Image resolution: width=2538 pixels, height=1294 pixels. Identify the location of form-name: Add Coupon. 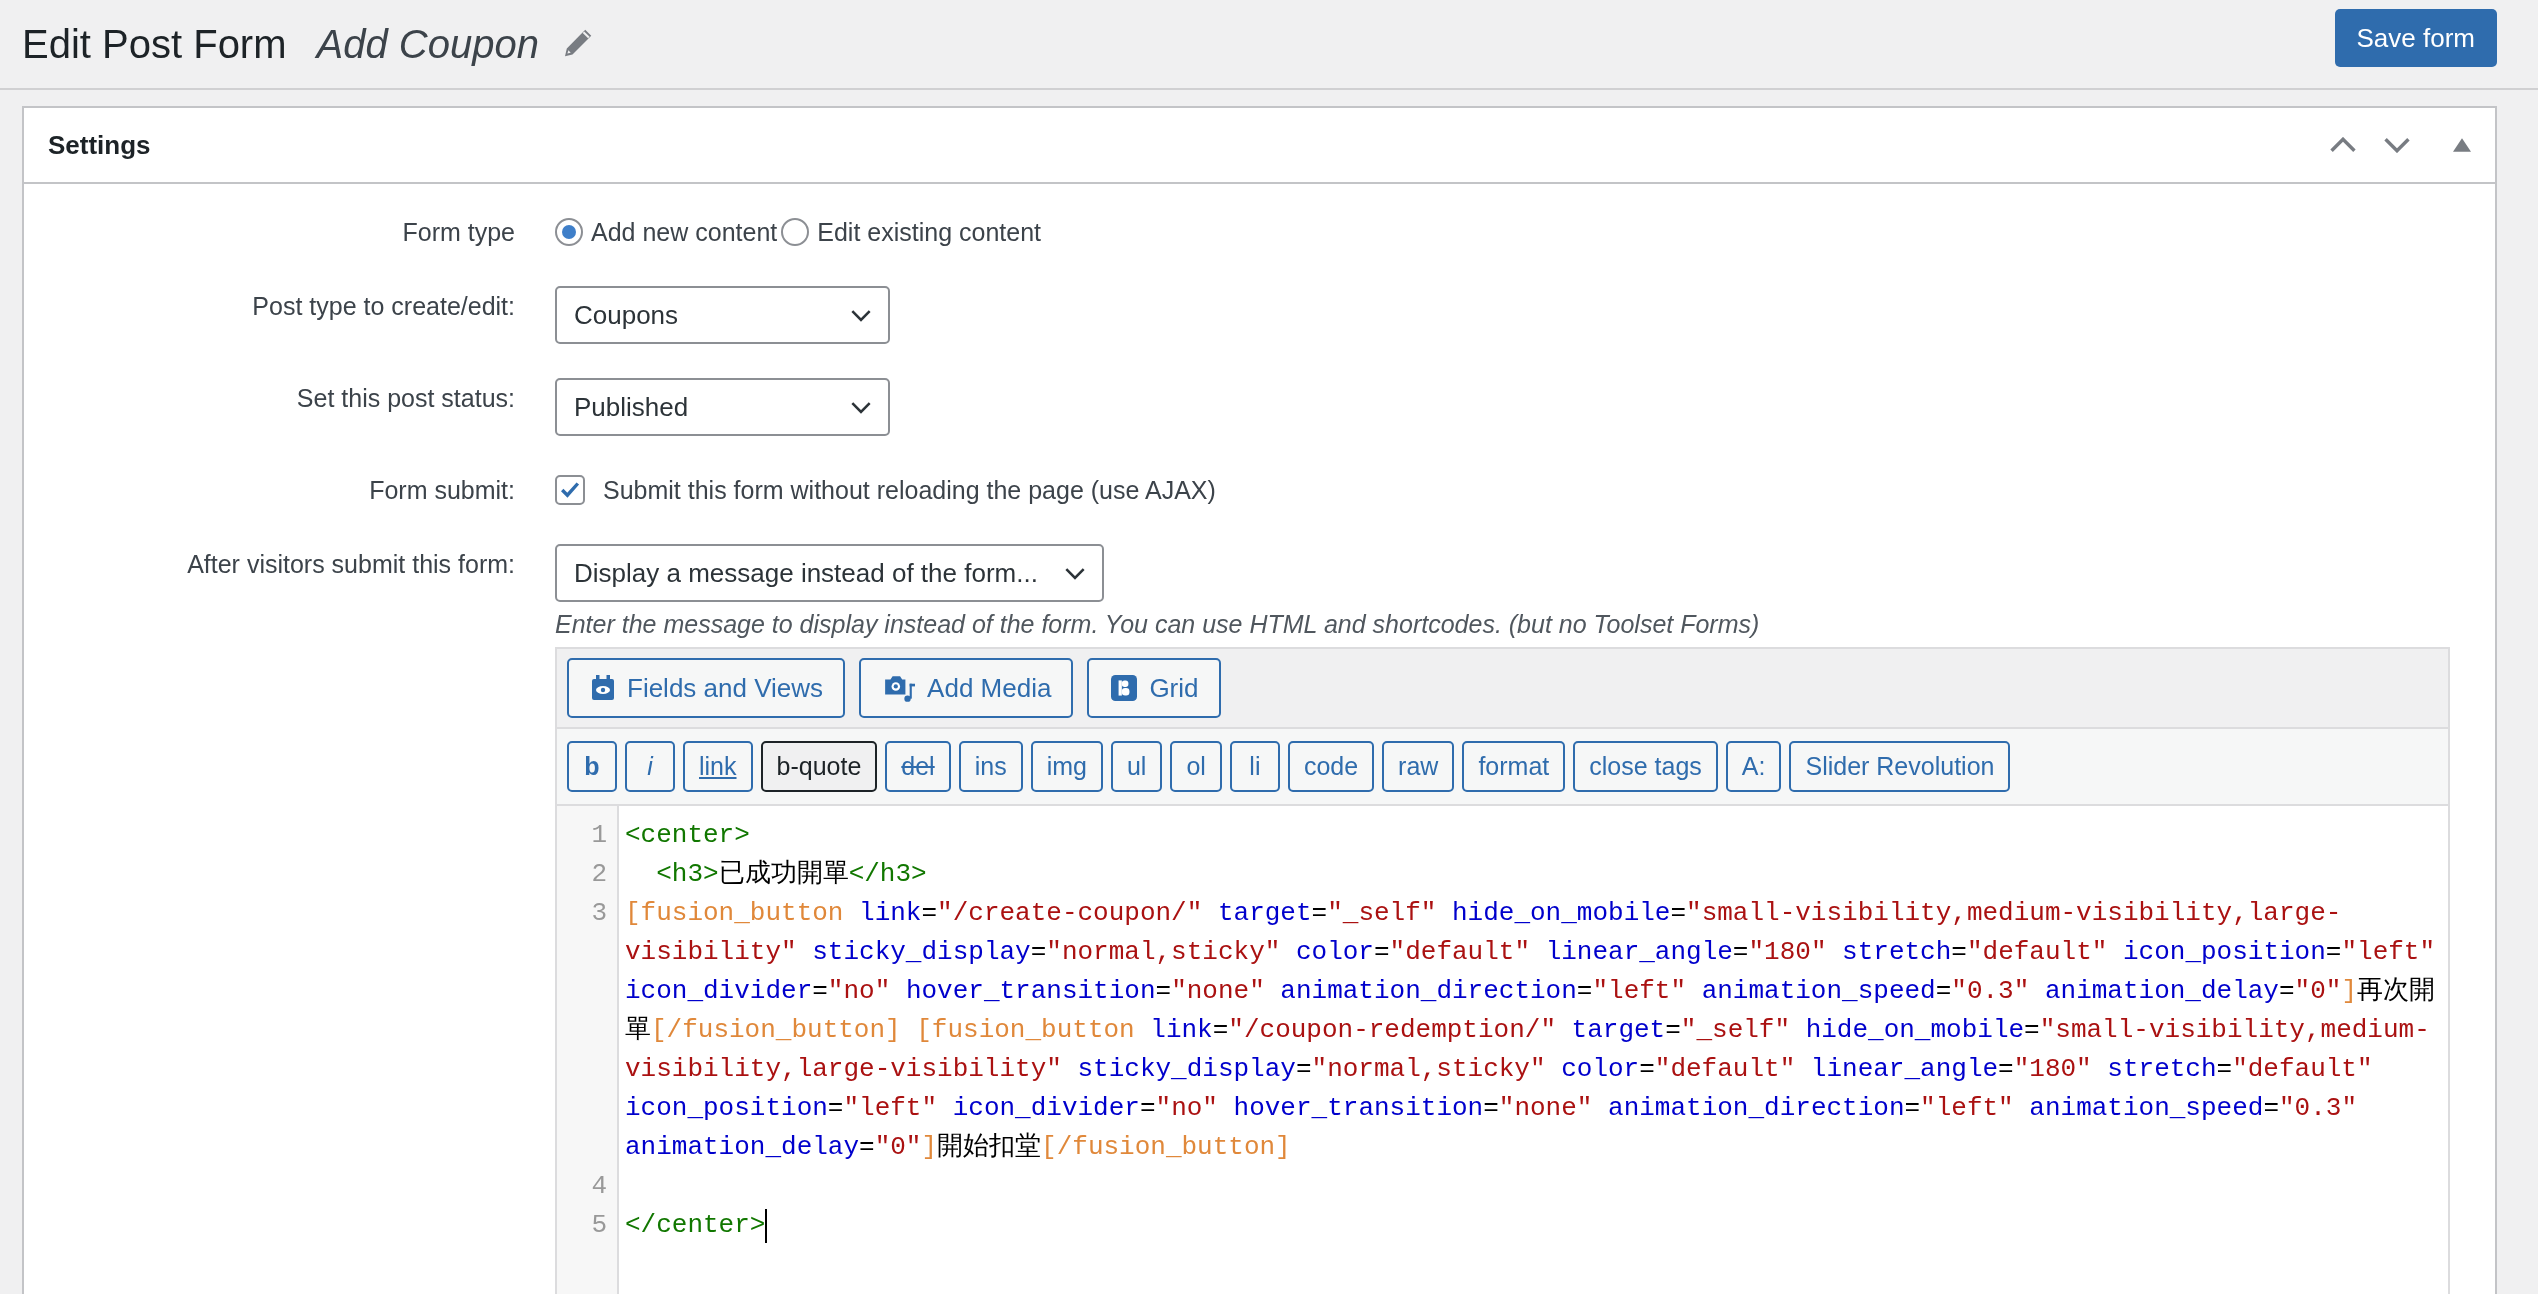
(427, 44).